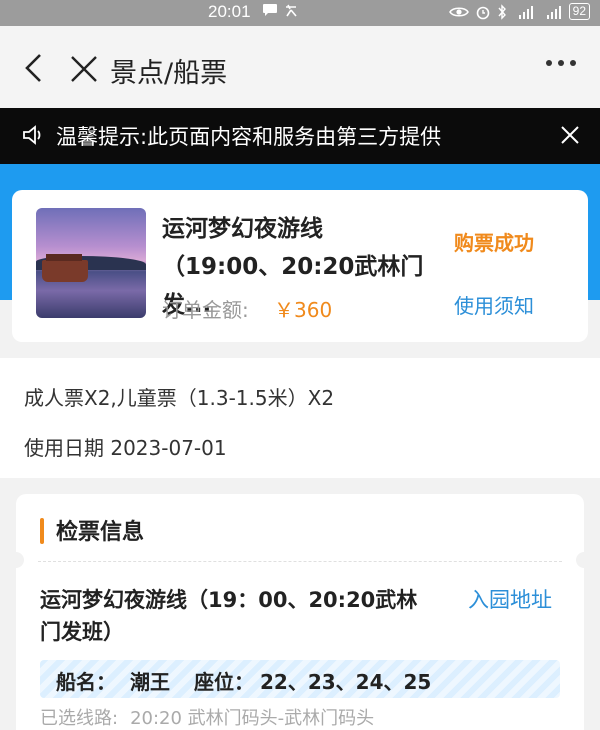  What do you see at coordinates (91, 263) in the screenshot?
I see `product-thumbnail` at bounding box center [91, 263].